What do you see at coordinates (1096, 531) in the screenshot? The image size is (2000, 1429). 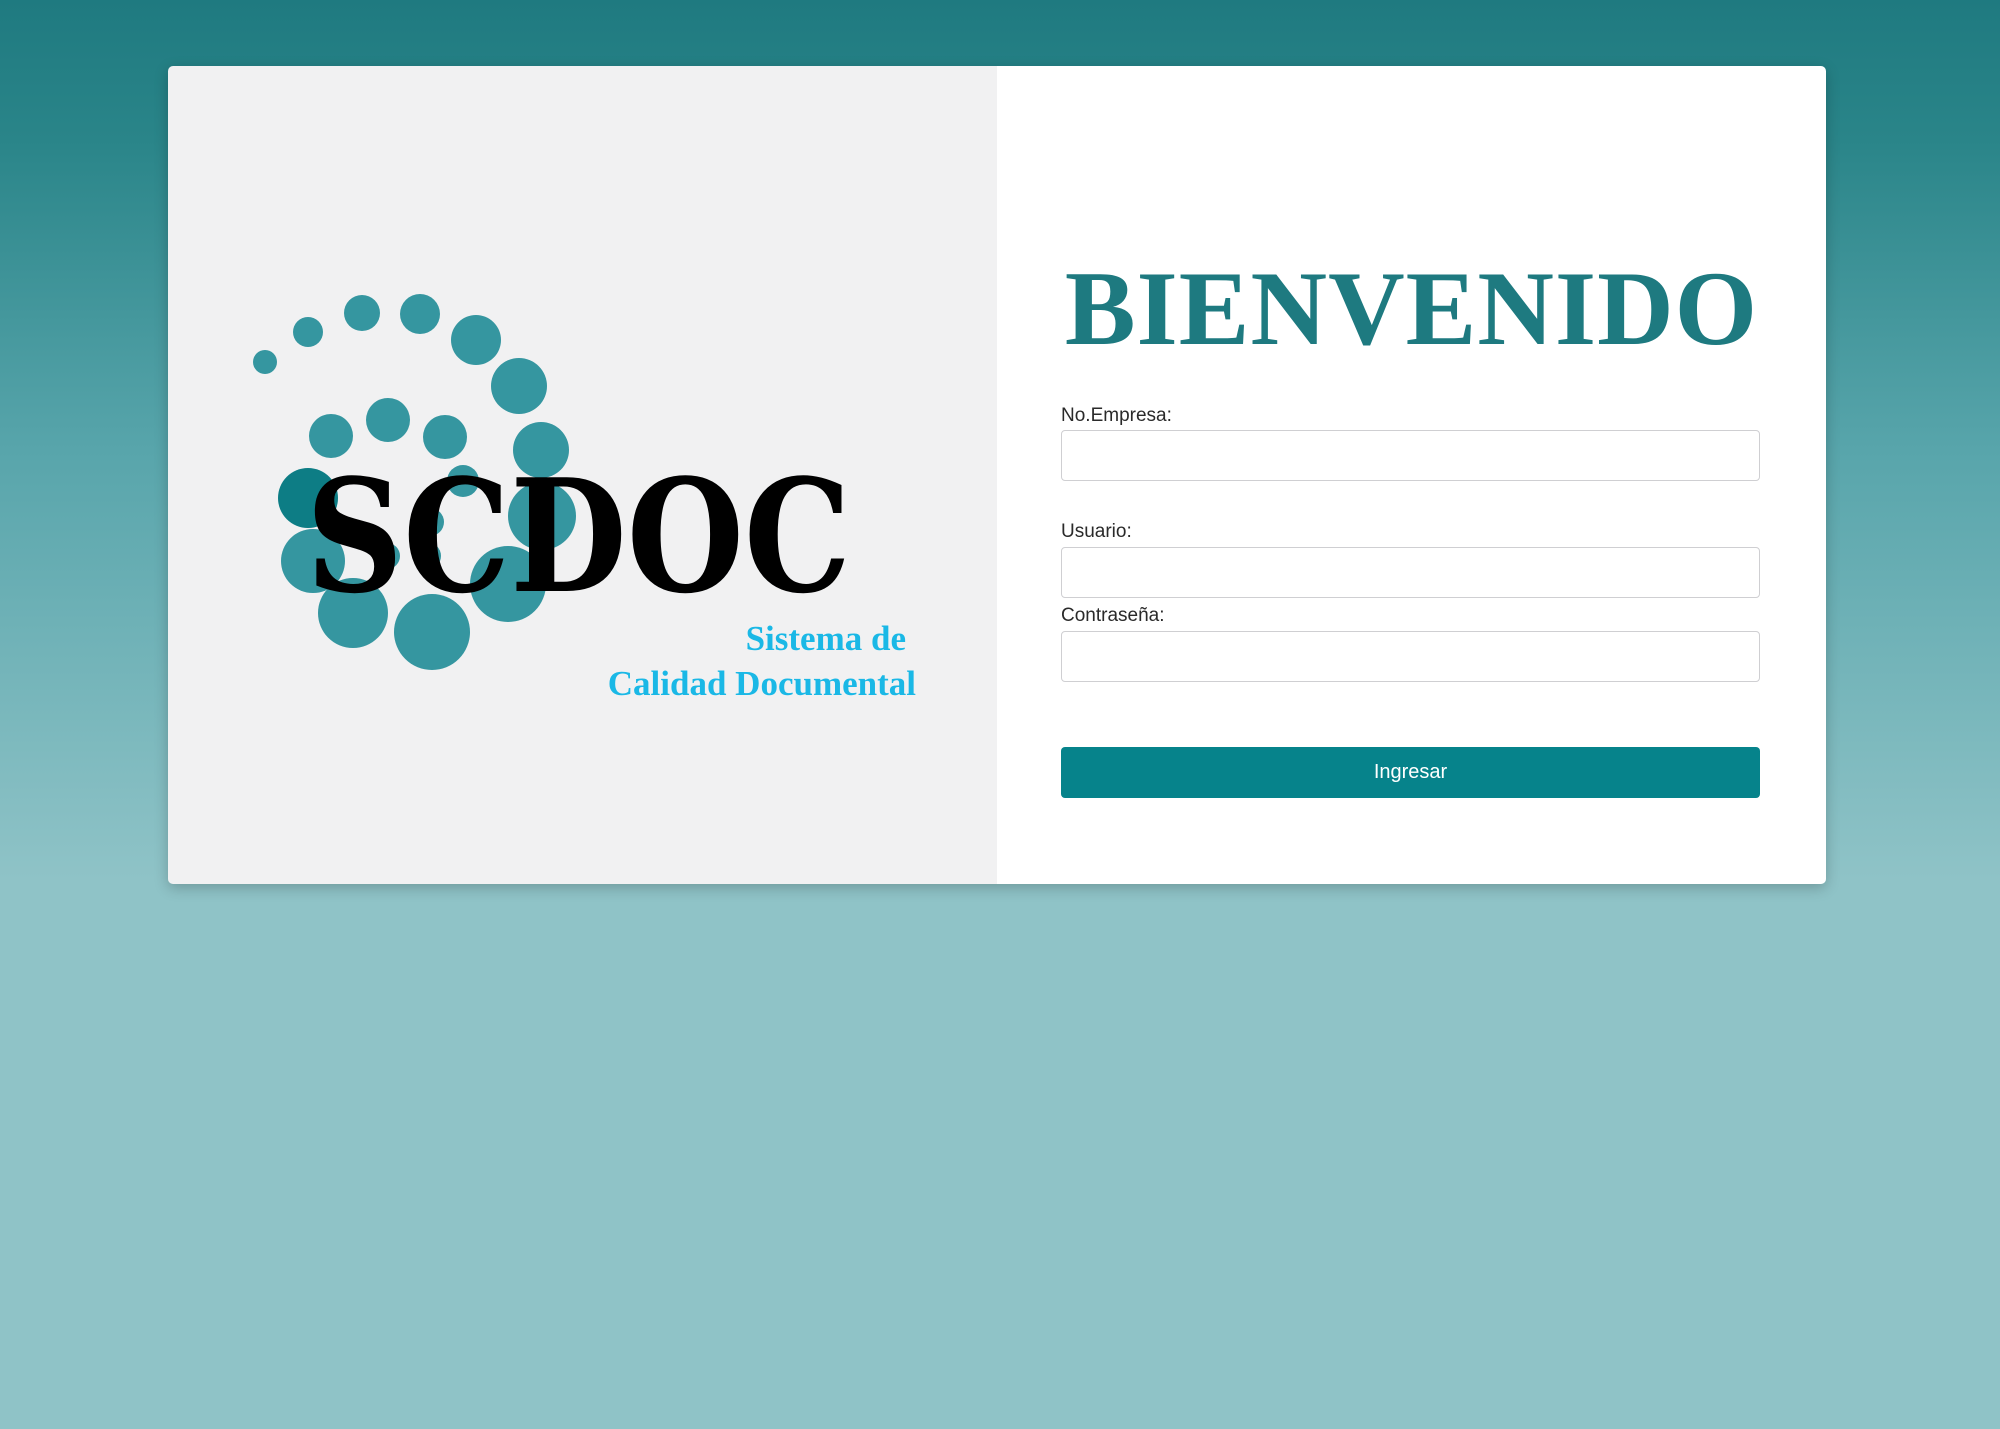 I see `username-label: Usuario:` at bounding box center [1096, 531].